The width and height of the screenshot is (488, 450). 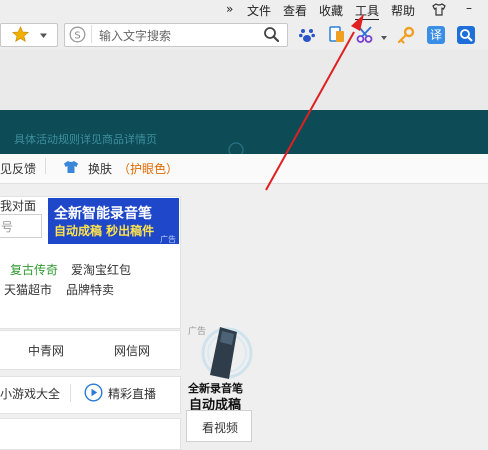 What do you see at coordinates (176, 35) in the screenshot?
I see `search-box: S 输入文字搜索` at bounding box center [176, 35].